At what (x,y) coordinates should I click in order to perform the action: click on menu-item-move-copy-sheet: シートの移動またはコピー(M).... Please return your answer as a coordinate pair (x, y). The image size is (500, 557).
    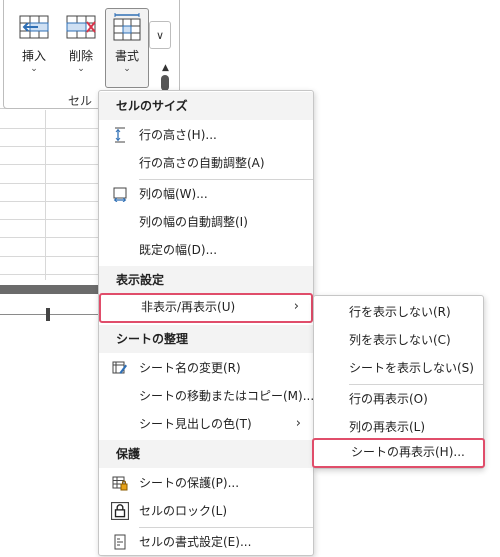
    Looking at the image, I should click on (207, 396).